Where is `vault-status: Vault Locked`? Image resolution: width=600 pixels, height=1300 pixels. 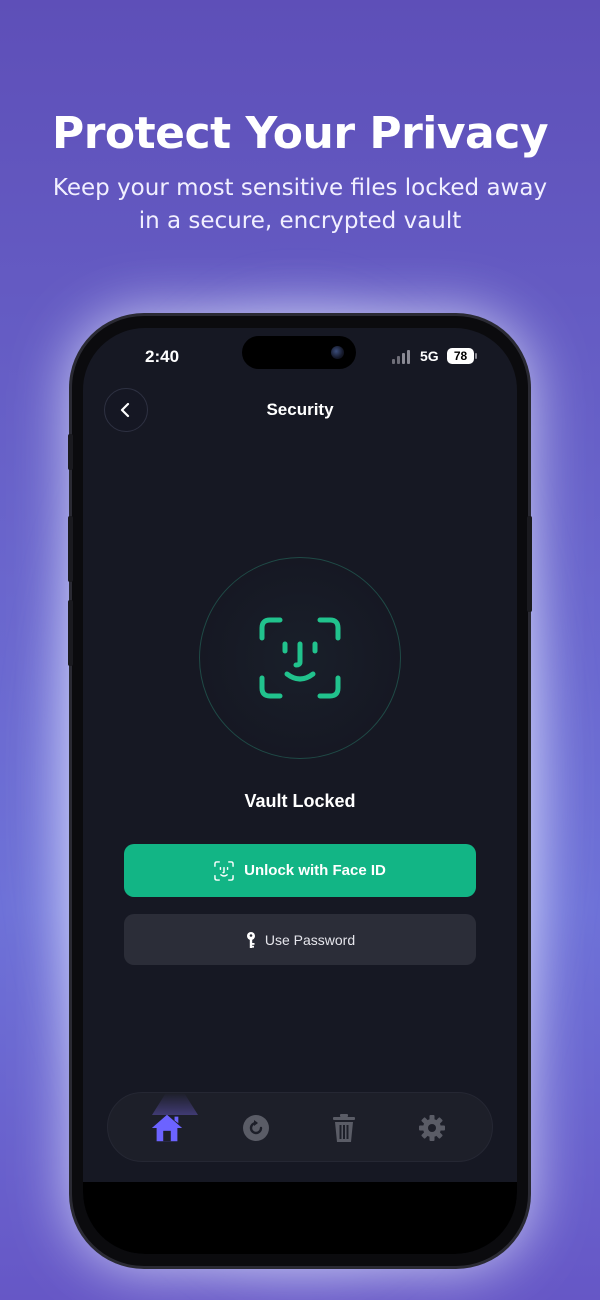
vault-status: Vault Locked is located at coordinates (300, 801).